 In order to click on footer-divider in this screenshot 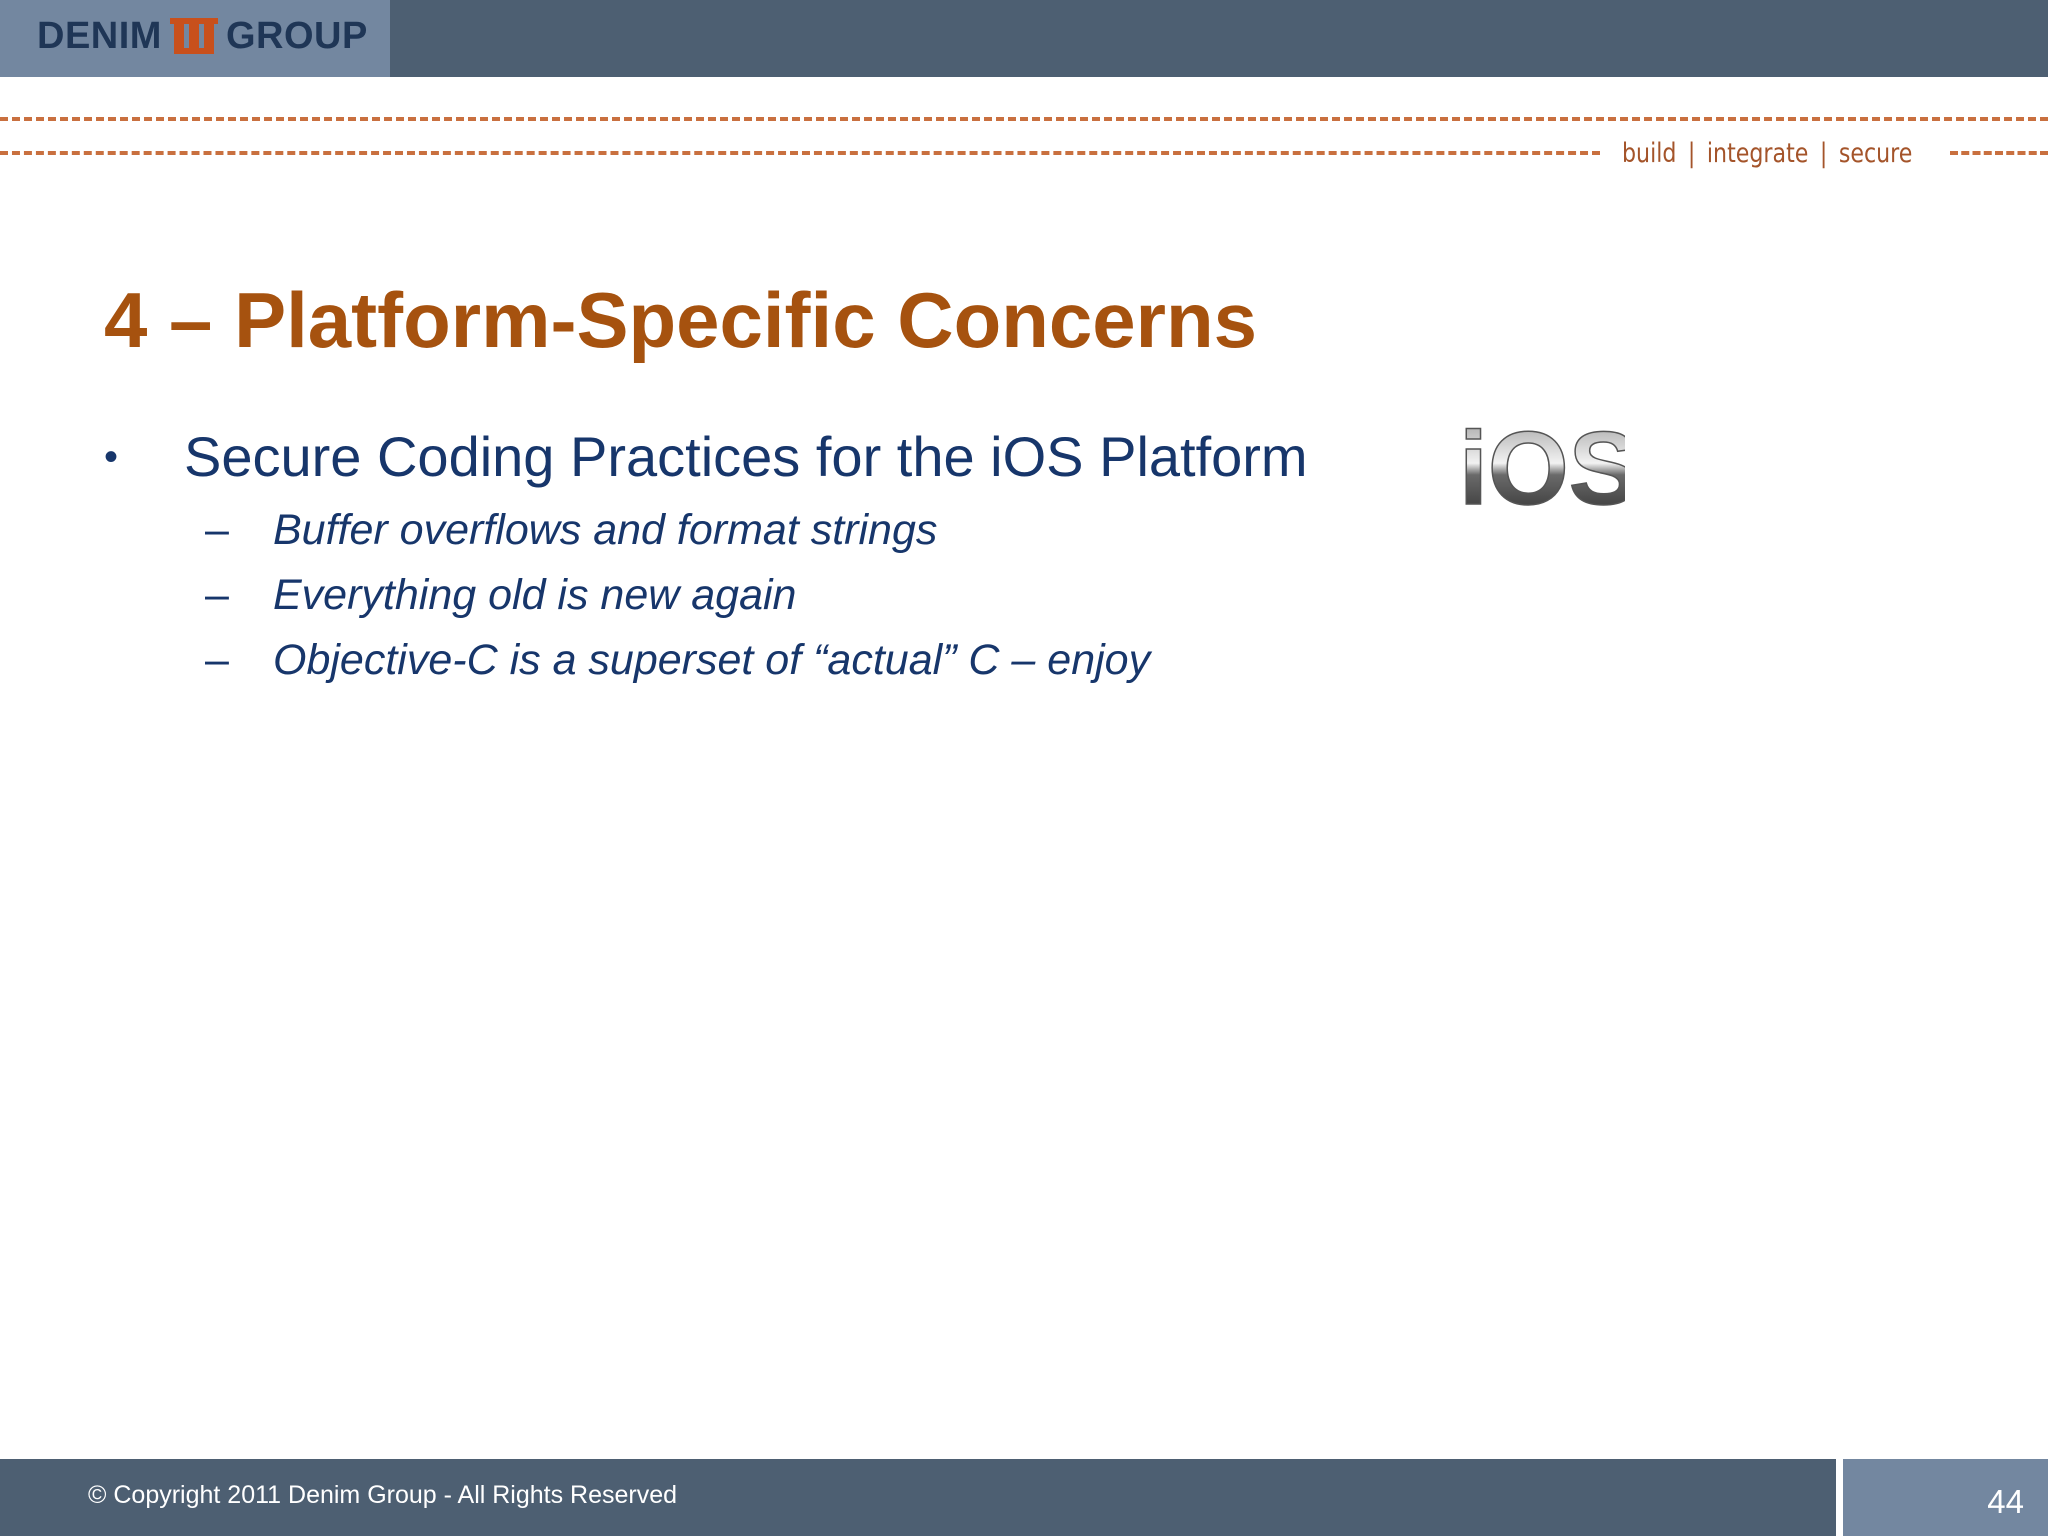, I will do `click(1839, 1497)`.